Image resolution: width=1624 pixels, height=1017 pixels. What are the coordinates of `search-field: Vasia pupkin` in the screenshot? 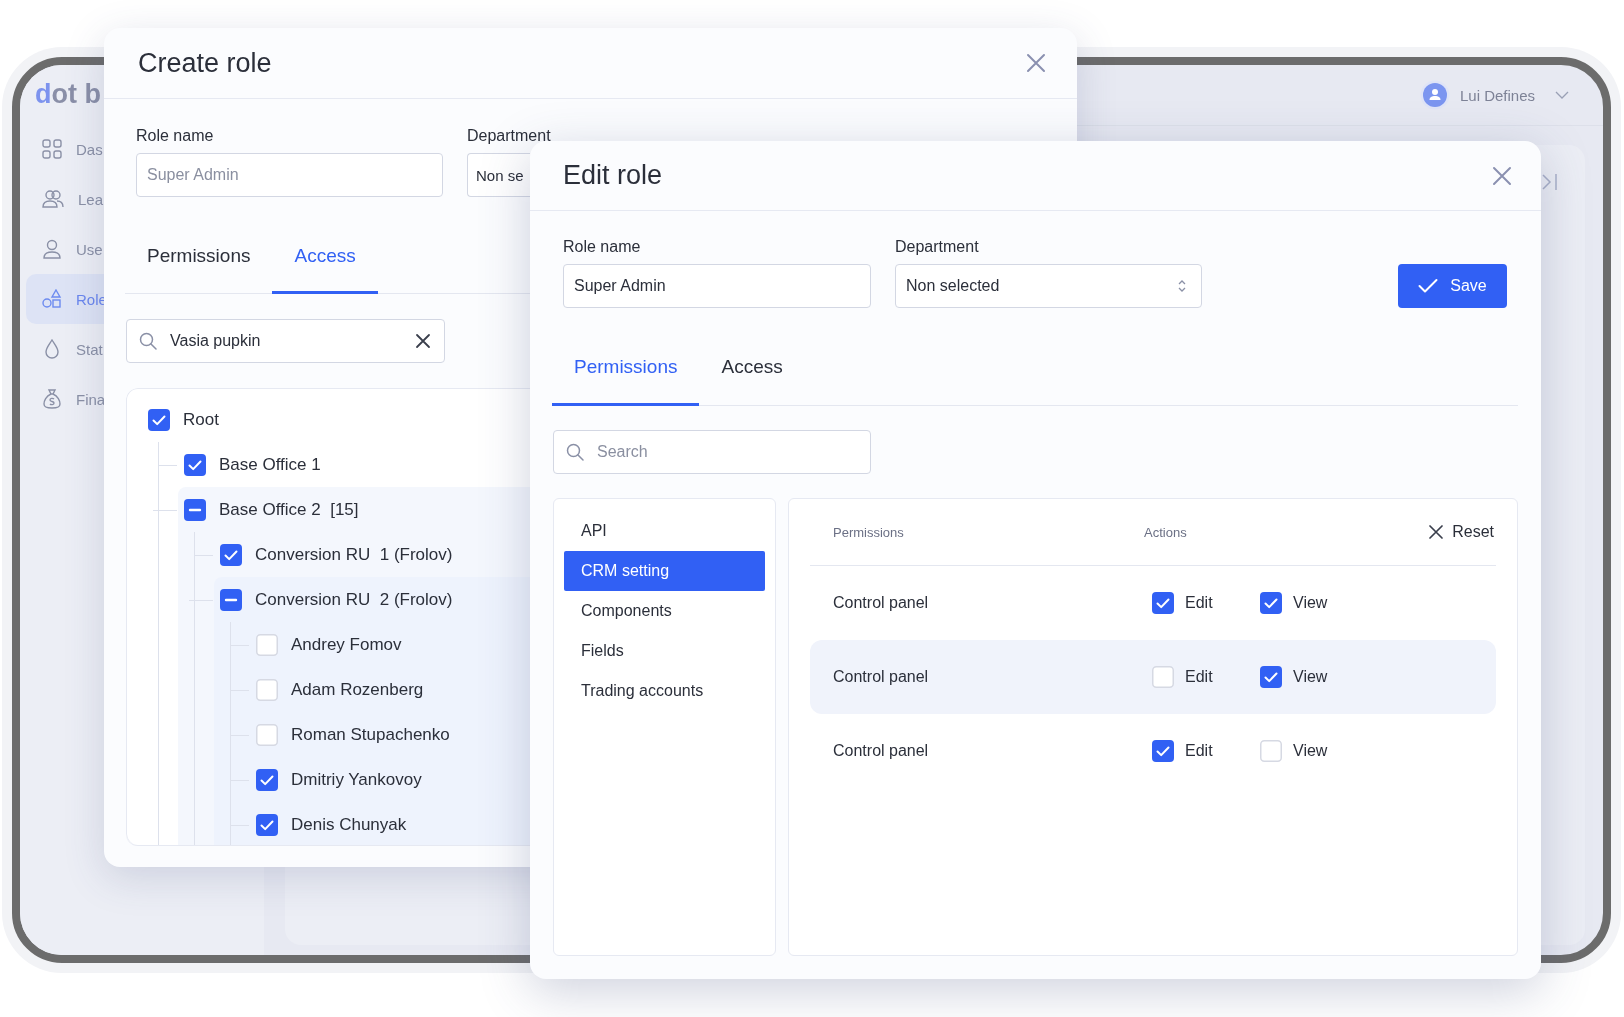 It's located at (285, 341).